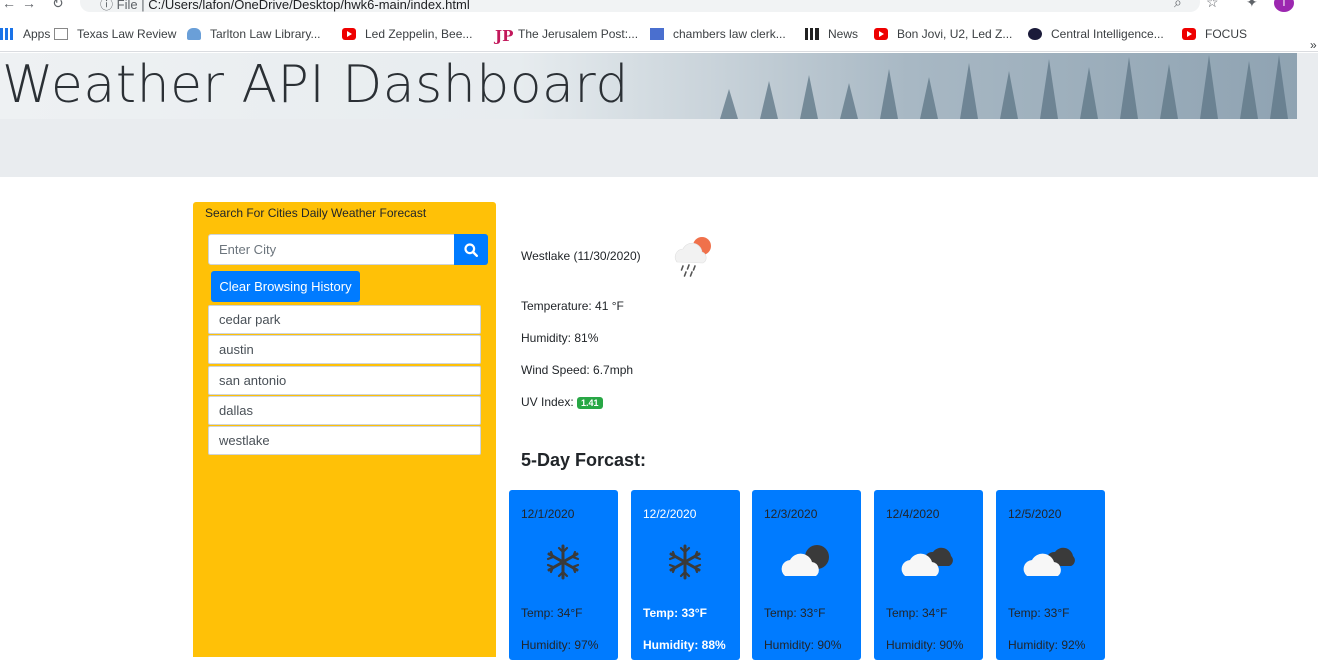 The width and height of the screenshot is (1318, 660). Describe the element at coordinates (107, 6) in the screenshot. I see `info-icon: ⓘ` at that location.